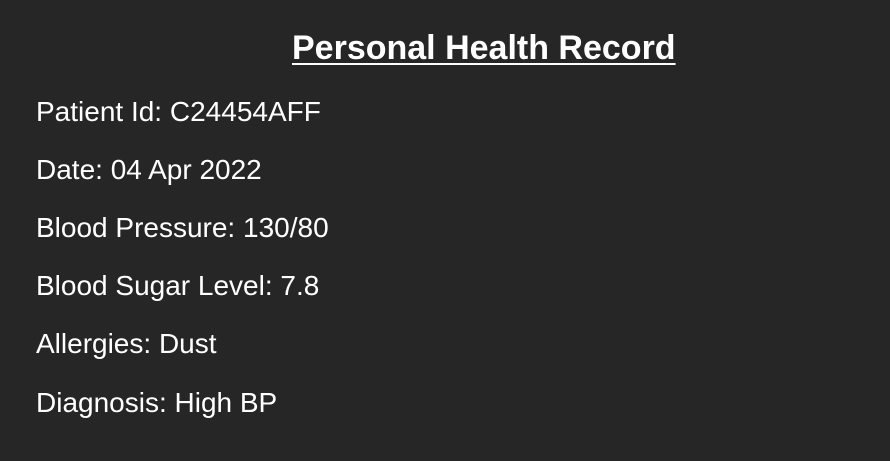 The width and height of the screenshot is (890, 461). Describe the element at coordinates (300, 285) in the screenshot. I see `field-value: 7.8` at that location.